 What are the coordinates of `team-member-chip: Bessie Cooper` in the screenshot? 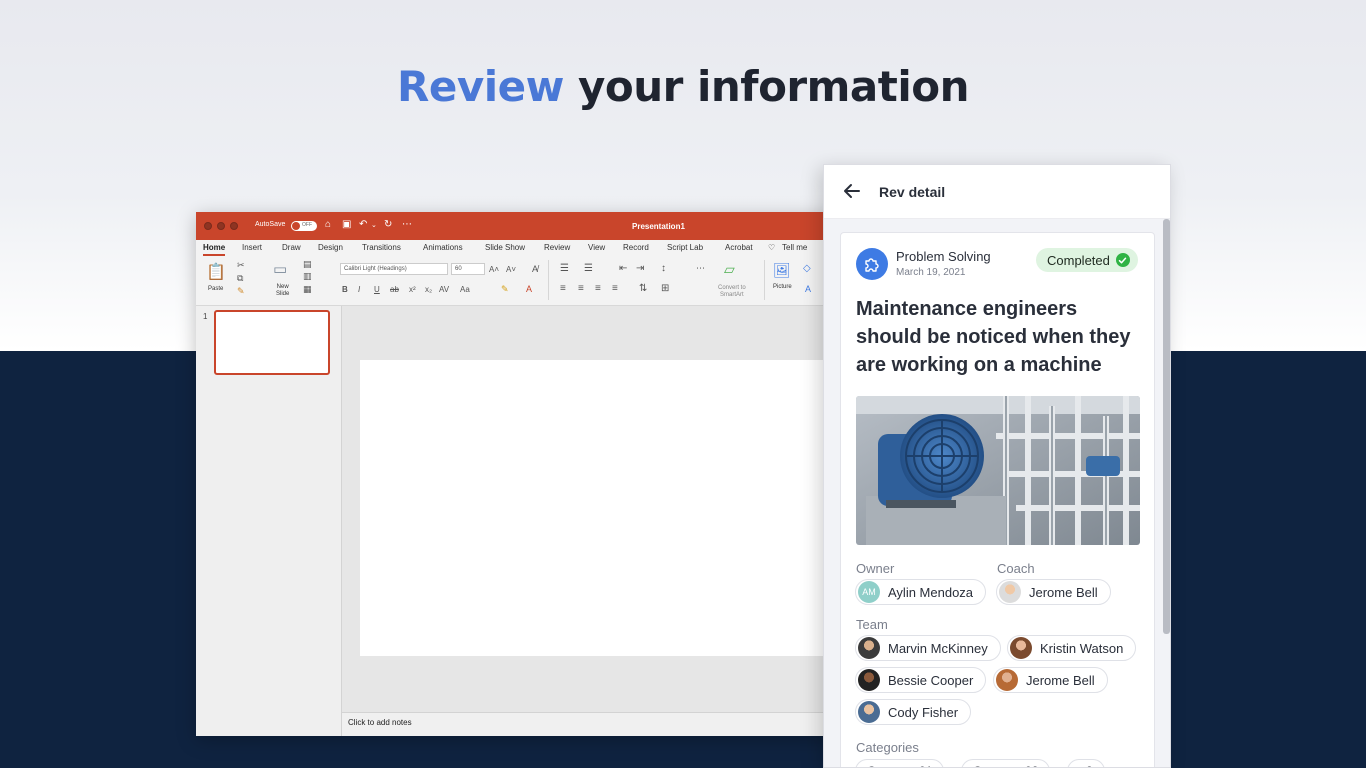 It's located at (921, 680).